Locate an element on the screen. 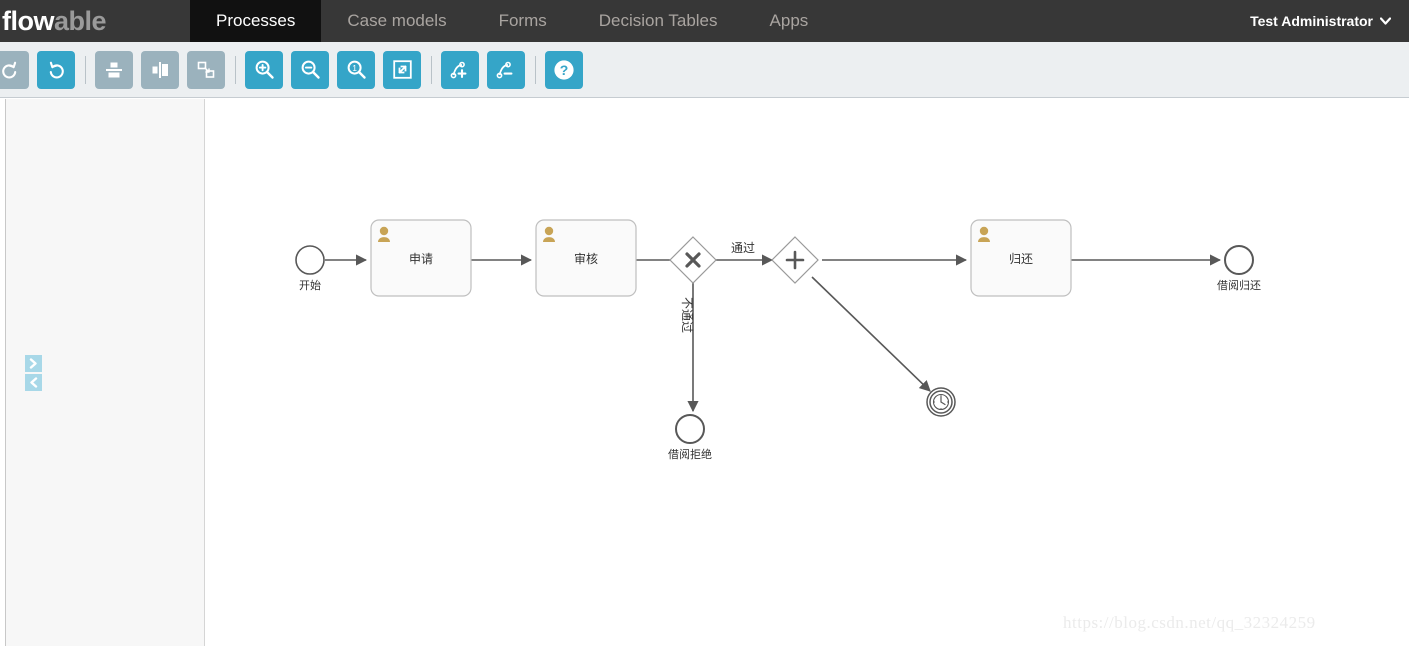  nav-tab-apps: Apps is located at coordinates (789, 21).